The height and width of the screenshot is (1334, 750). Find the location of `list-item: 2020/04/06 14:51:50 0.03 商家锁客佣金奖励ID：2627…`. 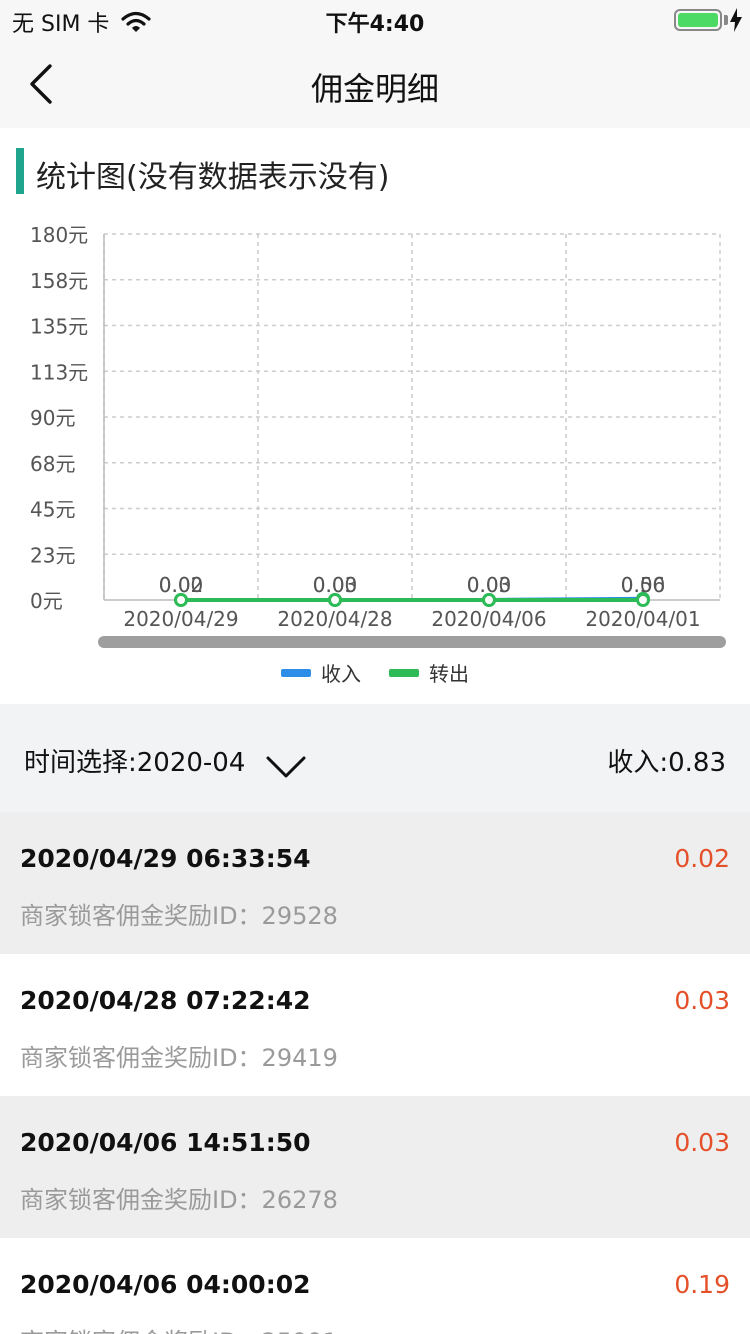

list-item: 2020/04/06 14:51:50 0.03 商家锁客佣金奖励ID：2627… is located at coordinates (375, 1167).